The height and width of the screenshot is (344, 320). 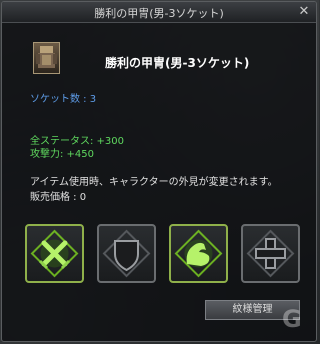 What do you see at coordinates (304, 12) in the screenshot?
I see `close-icon: ✕` at bounding box center [304, 12].